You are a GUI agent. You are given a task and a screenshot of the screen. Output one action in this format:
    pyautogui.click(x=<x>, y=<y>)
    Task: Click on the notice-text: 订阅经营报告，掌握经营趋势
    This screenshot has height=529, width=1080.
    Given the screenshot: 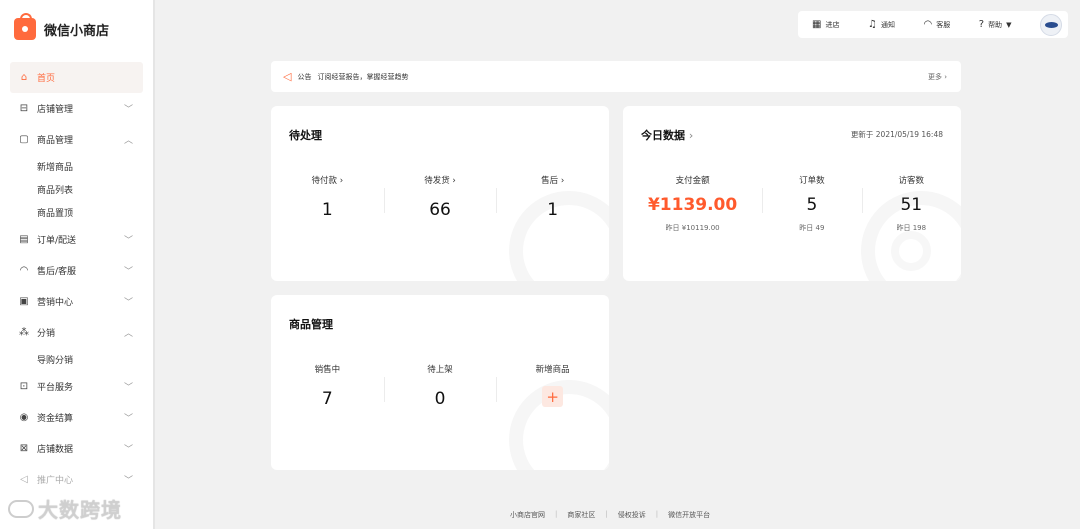 What is the action you would take?
    pyautogui.click(x=362, y=77)
    